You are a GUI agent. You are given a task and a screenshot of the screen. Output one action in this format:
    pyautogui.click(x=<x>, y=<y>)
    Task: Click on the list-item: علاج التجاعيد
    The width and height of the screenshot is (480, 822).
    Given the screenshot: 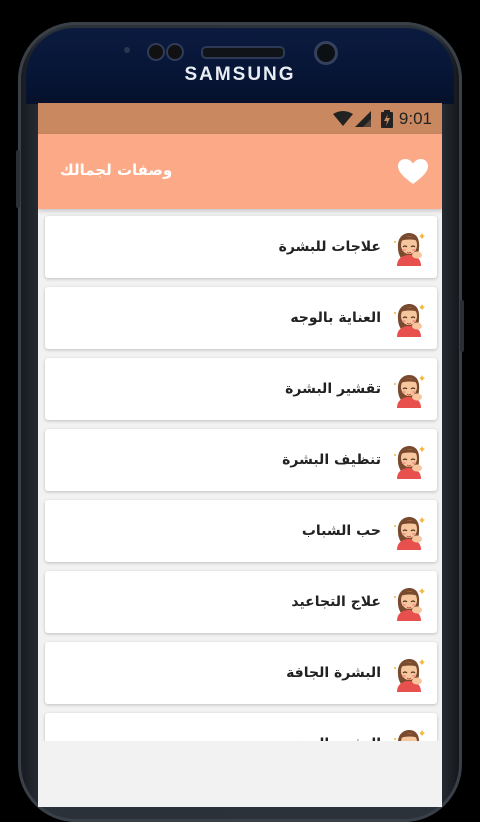 What is the action you would take?
    pyautogui.click(x=241, y=602)
    